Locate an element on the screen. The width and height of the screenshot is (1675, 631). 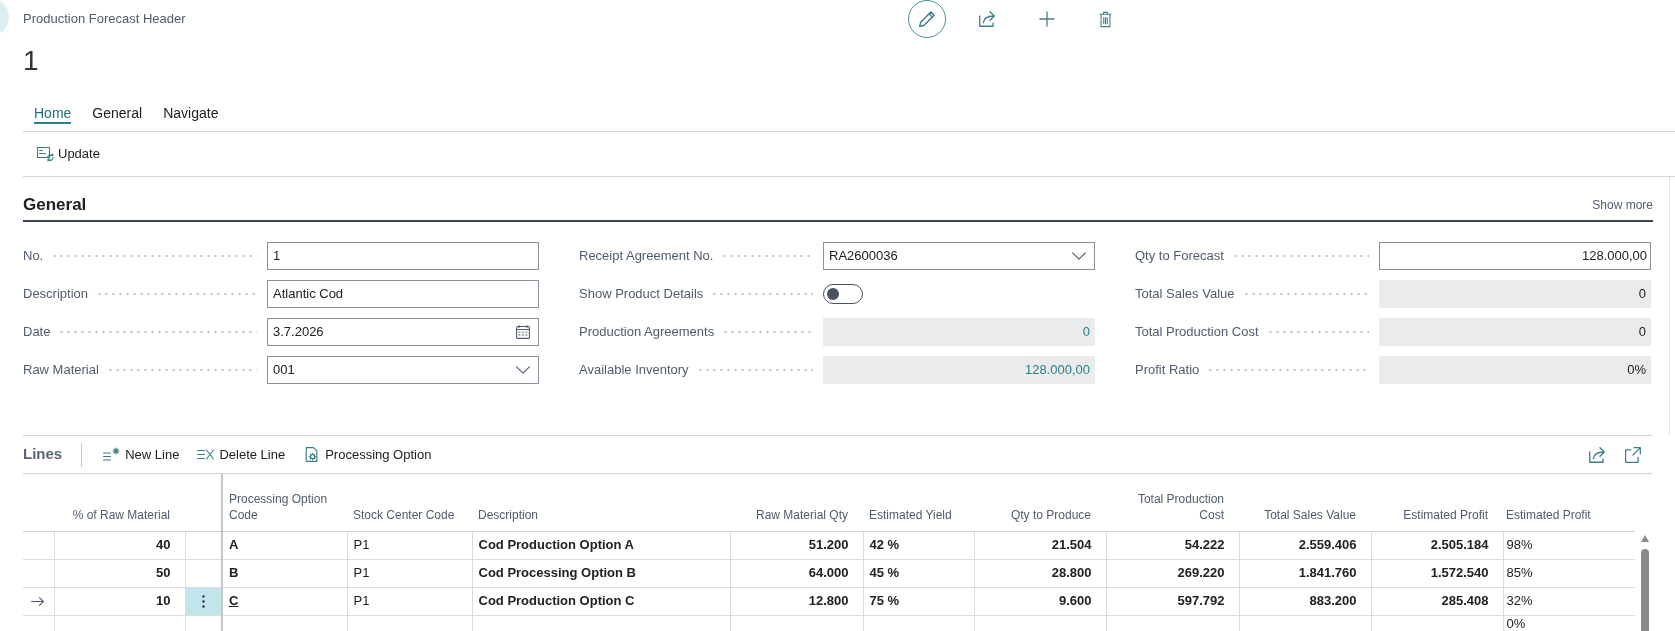
pencil-icon is located at coordinates (927, 19).